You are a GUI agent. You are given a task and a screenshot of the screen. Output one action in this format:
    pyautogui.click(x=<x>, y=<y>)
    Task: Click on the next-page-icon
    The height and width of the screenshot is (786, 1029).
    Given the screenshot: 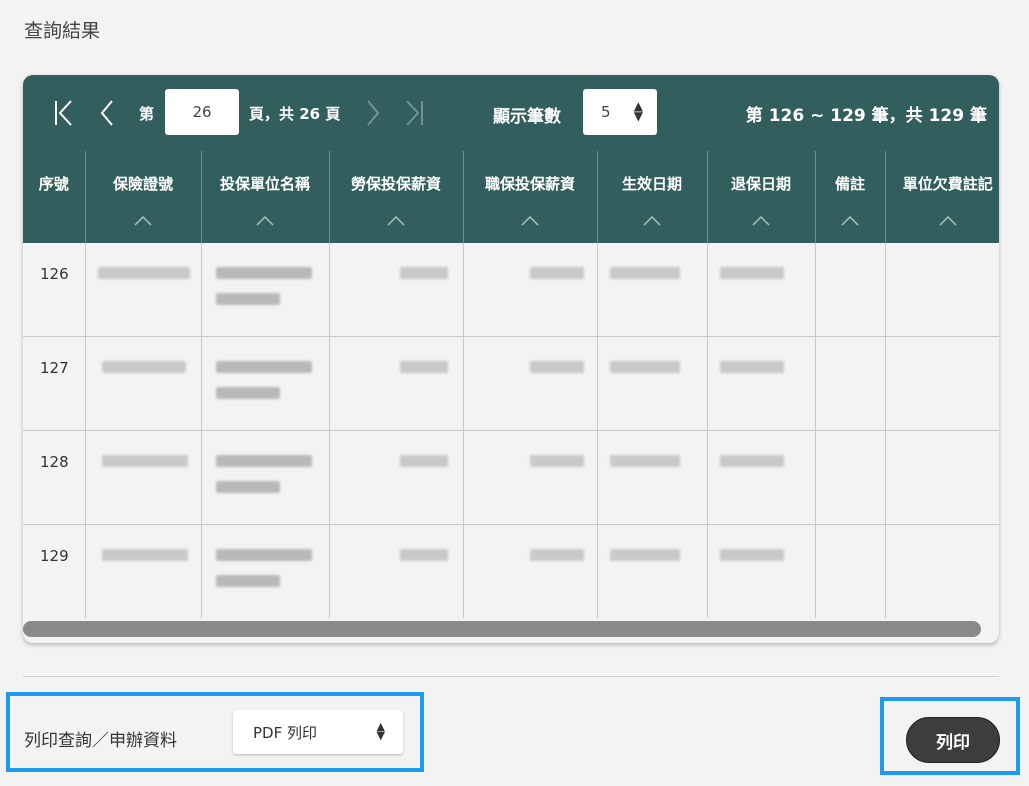 What is the action you would take?
    pyautogui.click(x=373, y=115)
    